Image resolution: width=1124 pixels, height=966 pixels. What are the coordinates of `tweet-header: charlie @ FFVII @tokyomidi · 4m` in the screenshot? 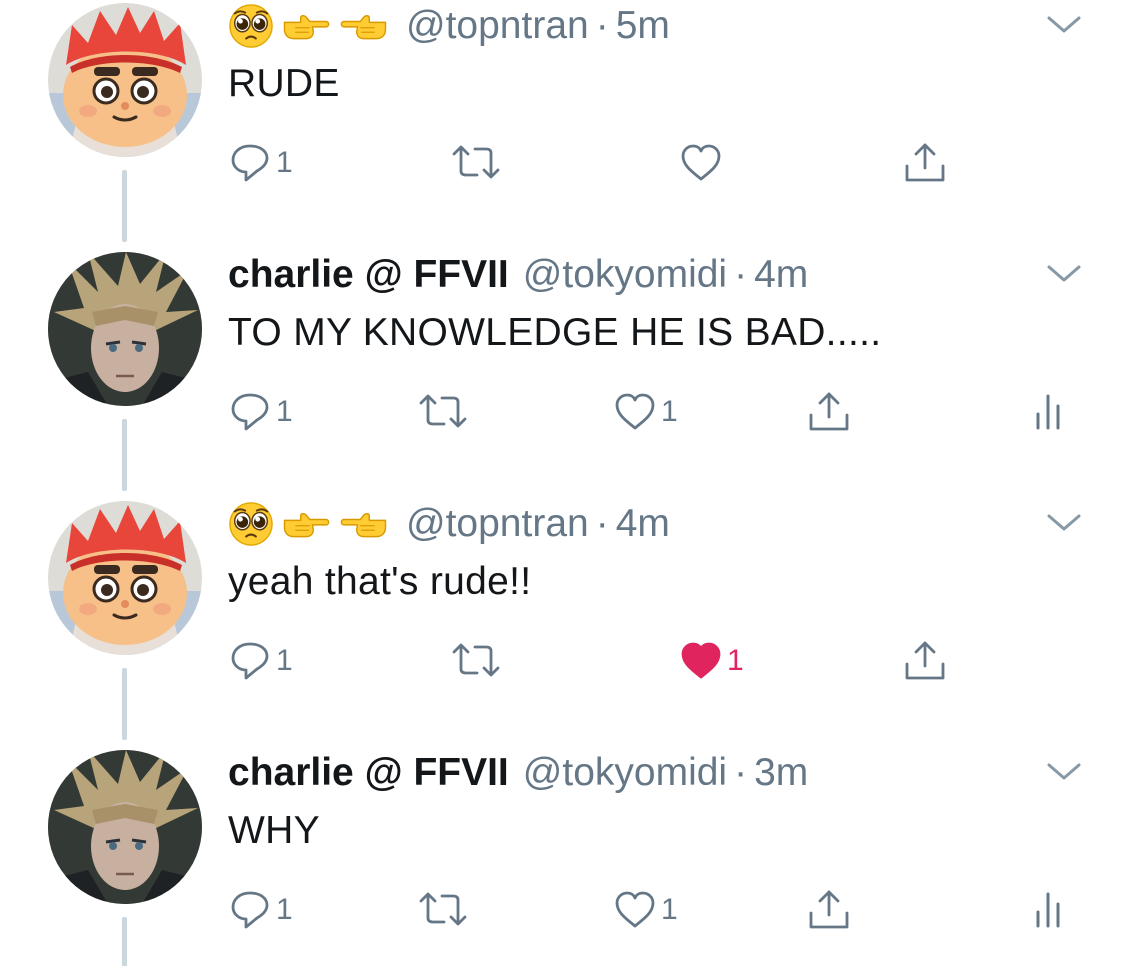 It's located at (518, 275).